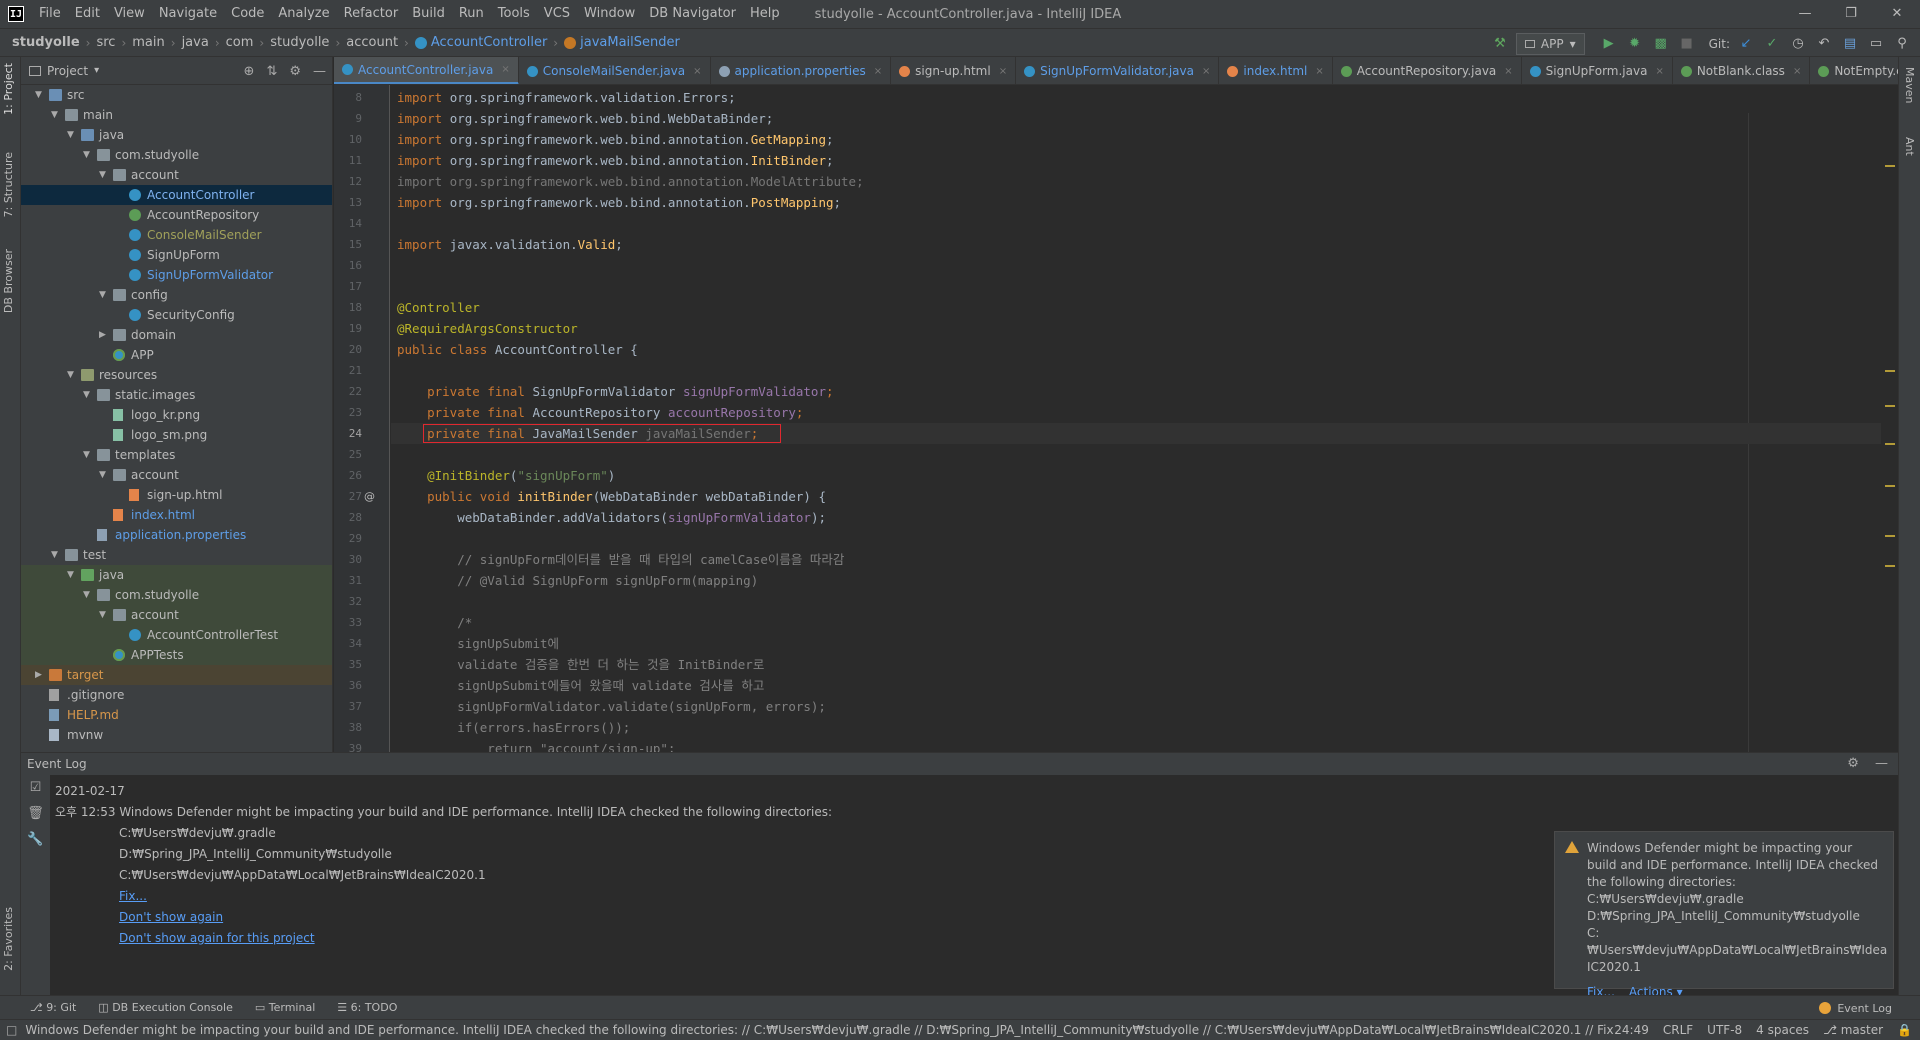 Image resolution: width=1920 pixels, height=1040 pixels. What do you see at coordinates (1902, 44) in the screenshot?
I see `search-icon: ⚲` at bounding box center [1902, 44].